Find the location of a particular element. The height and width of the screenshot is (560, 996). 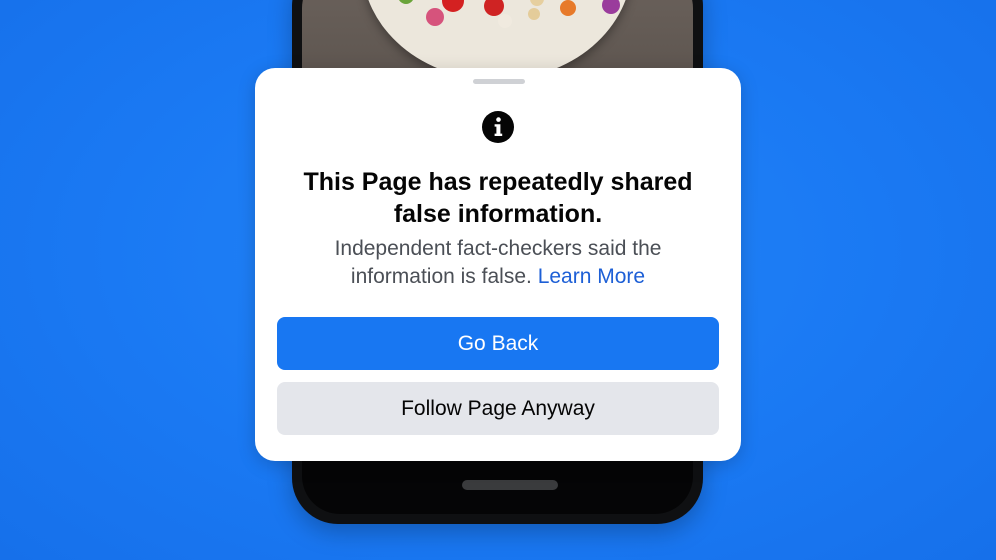

info-icon is located at coordinates (498, 127).